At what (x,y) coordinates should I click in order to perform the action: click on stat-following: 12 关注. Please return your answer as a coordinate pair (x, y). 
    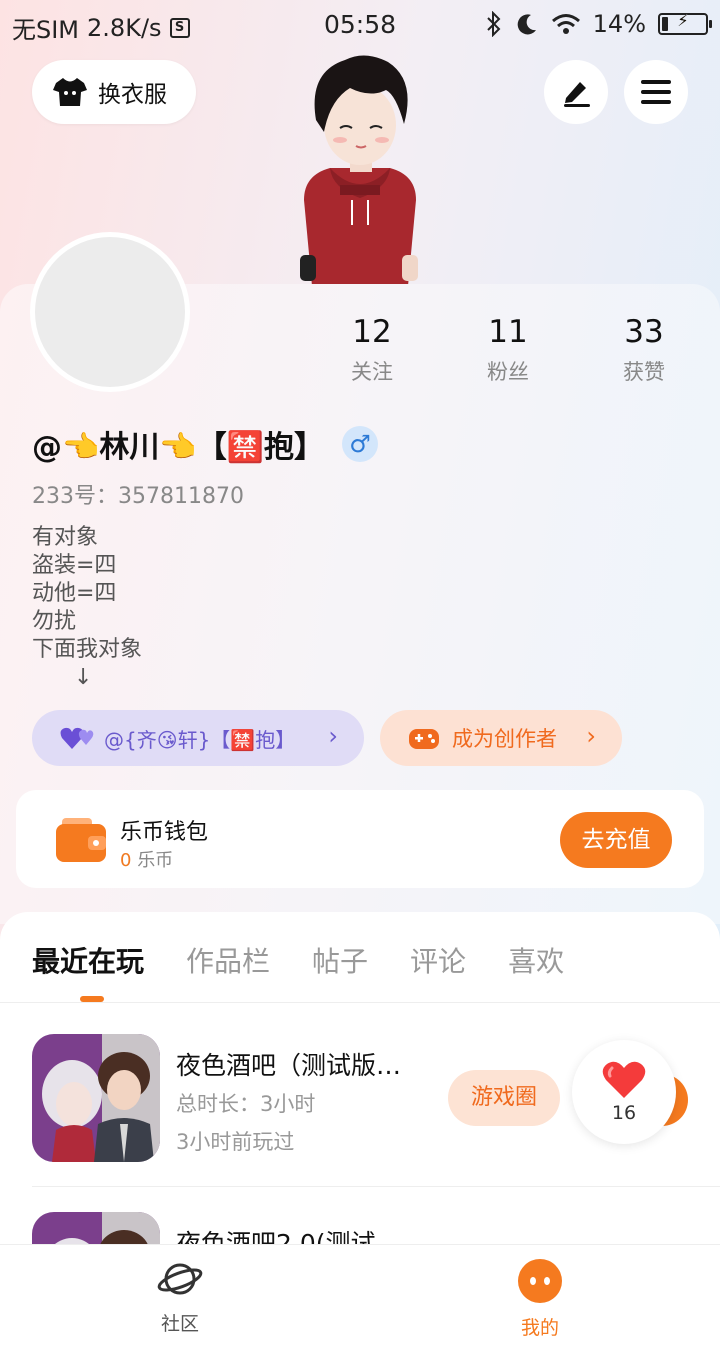
    Looking at the image, I should click on (372, 348).